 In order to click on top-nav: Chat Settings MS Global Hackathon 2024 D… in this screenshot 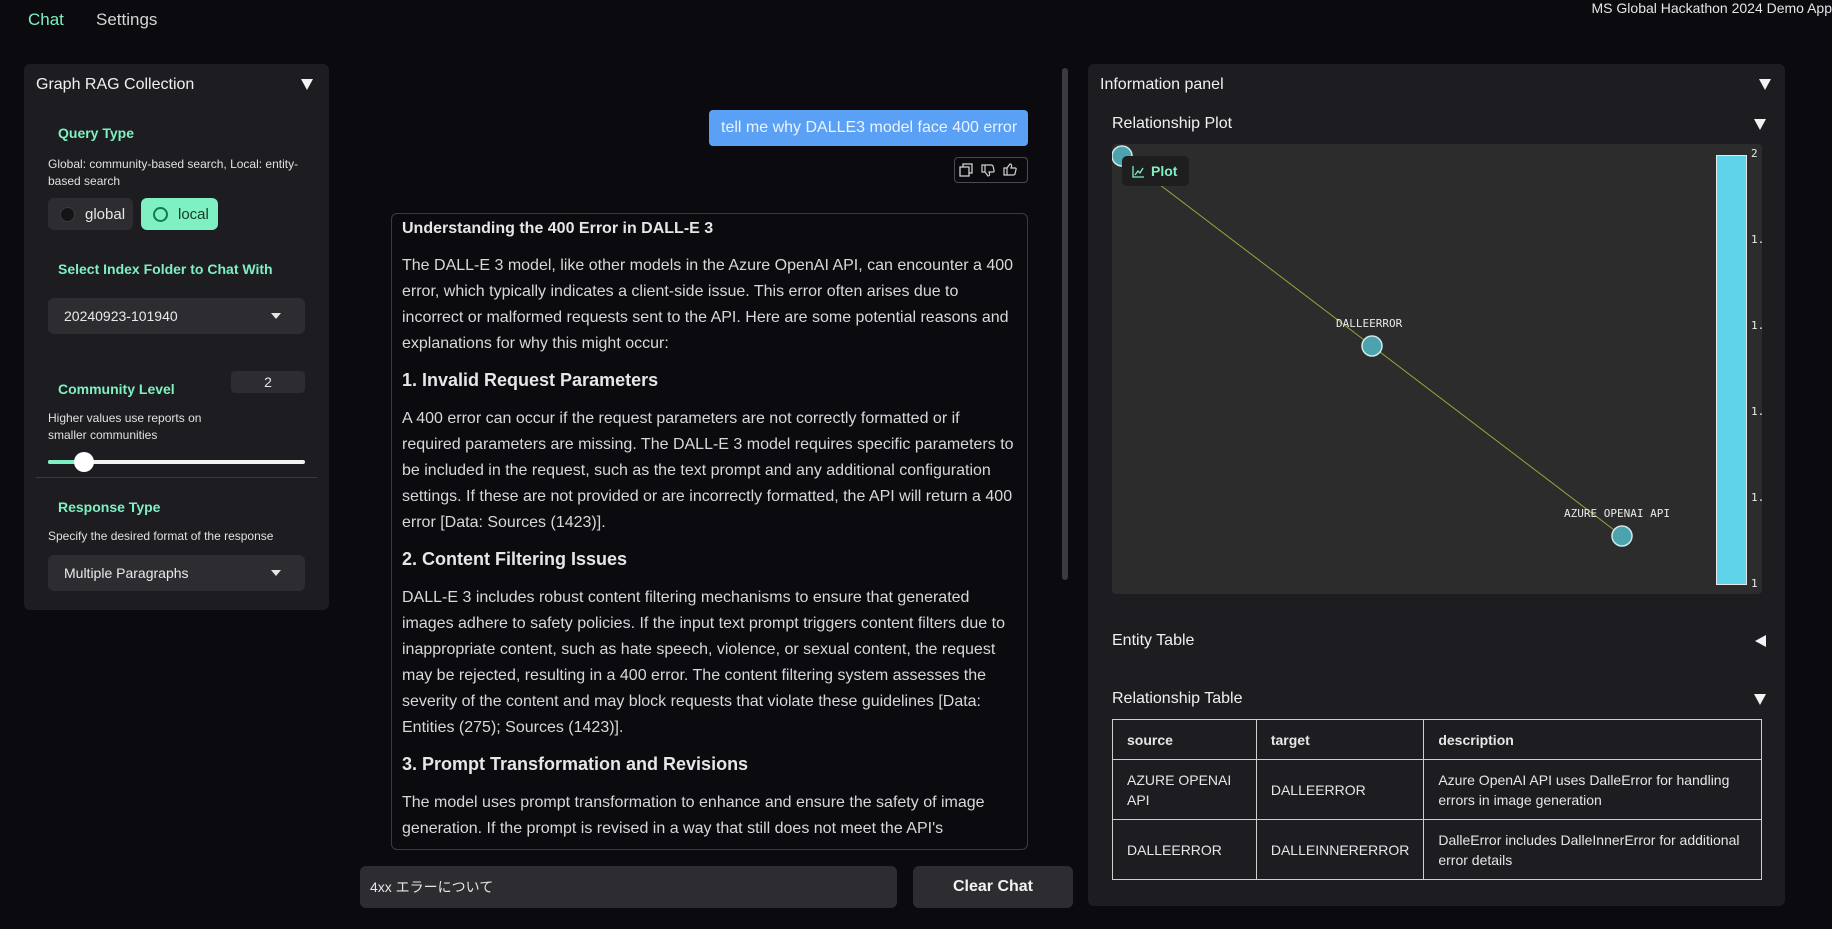, I will do `click(916, 20)`.